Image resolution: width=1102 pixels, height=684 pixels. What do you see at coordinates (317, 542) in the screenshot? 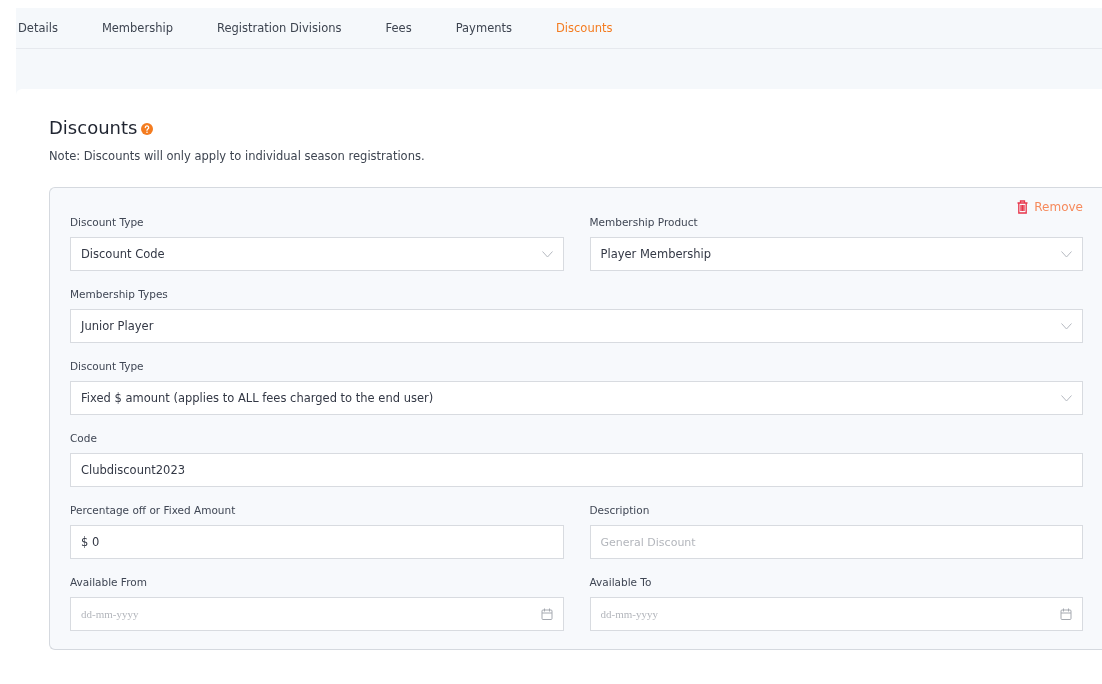
I see `text-field: $ 0` at bounding box center [317, 542].